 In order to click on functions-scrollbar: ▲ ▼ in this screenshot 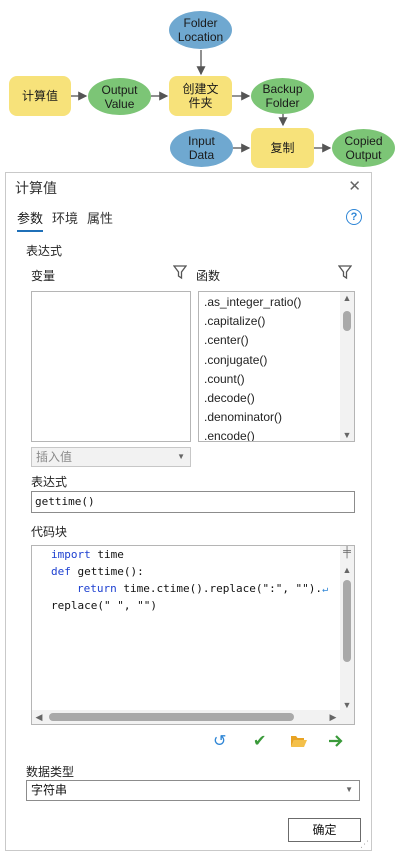, I will do `click(347, 366)`.